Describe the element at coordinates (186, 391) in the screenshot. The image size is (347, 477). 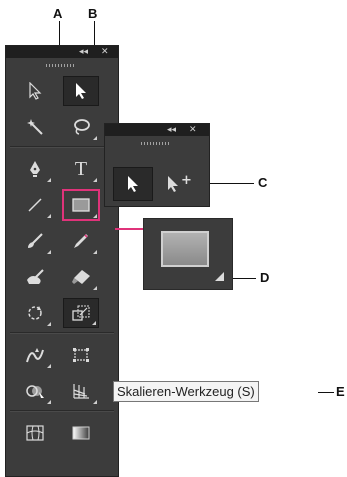
I see `tooltip: Skalieren-Werkzeug (S)` at that location.